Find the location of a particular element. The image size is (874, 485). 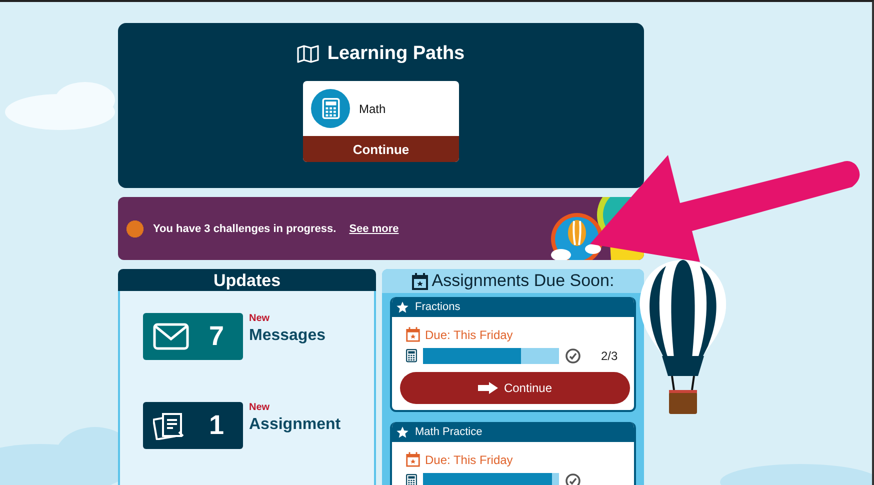

check-circle-icon is located at coordinates (573, 356).